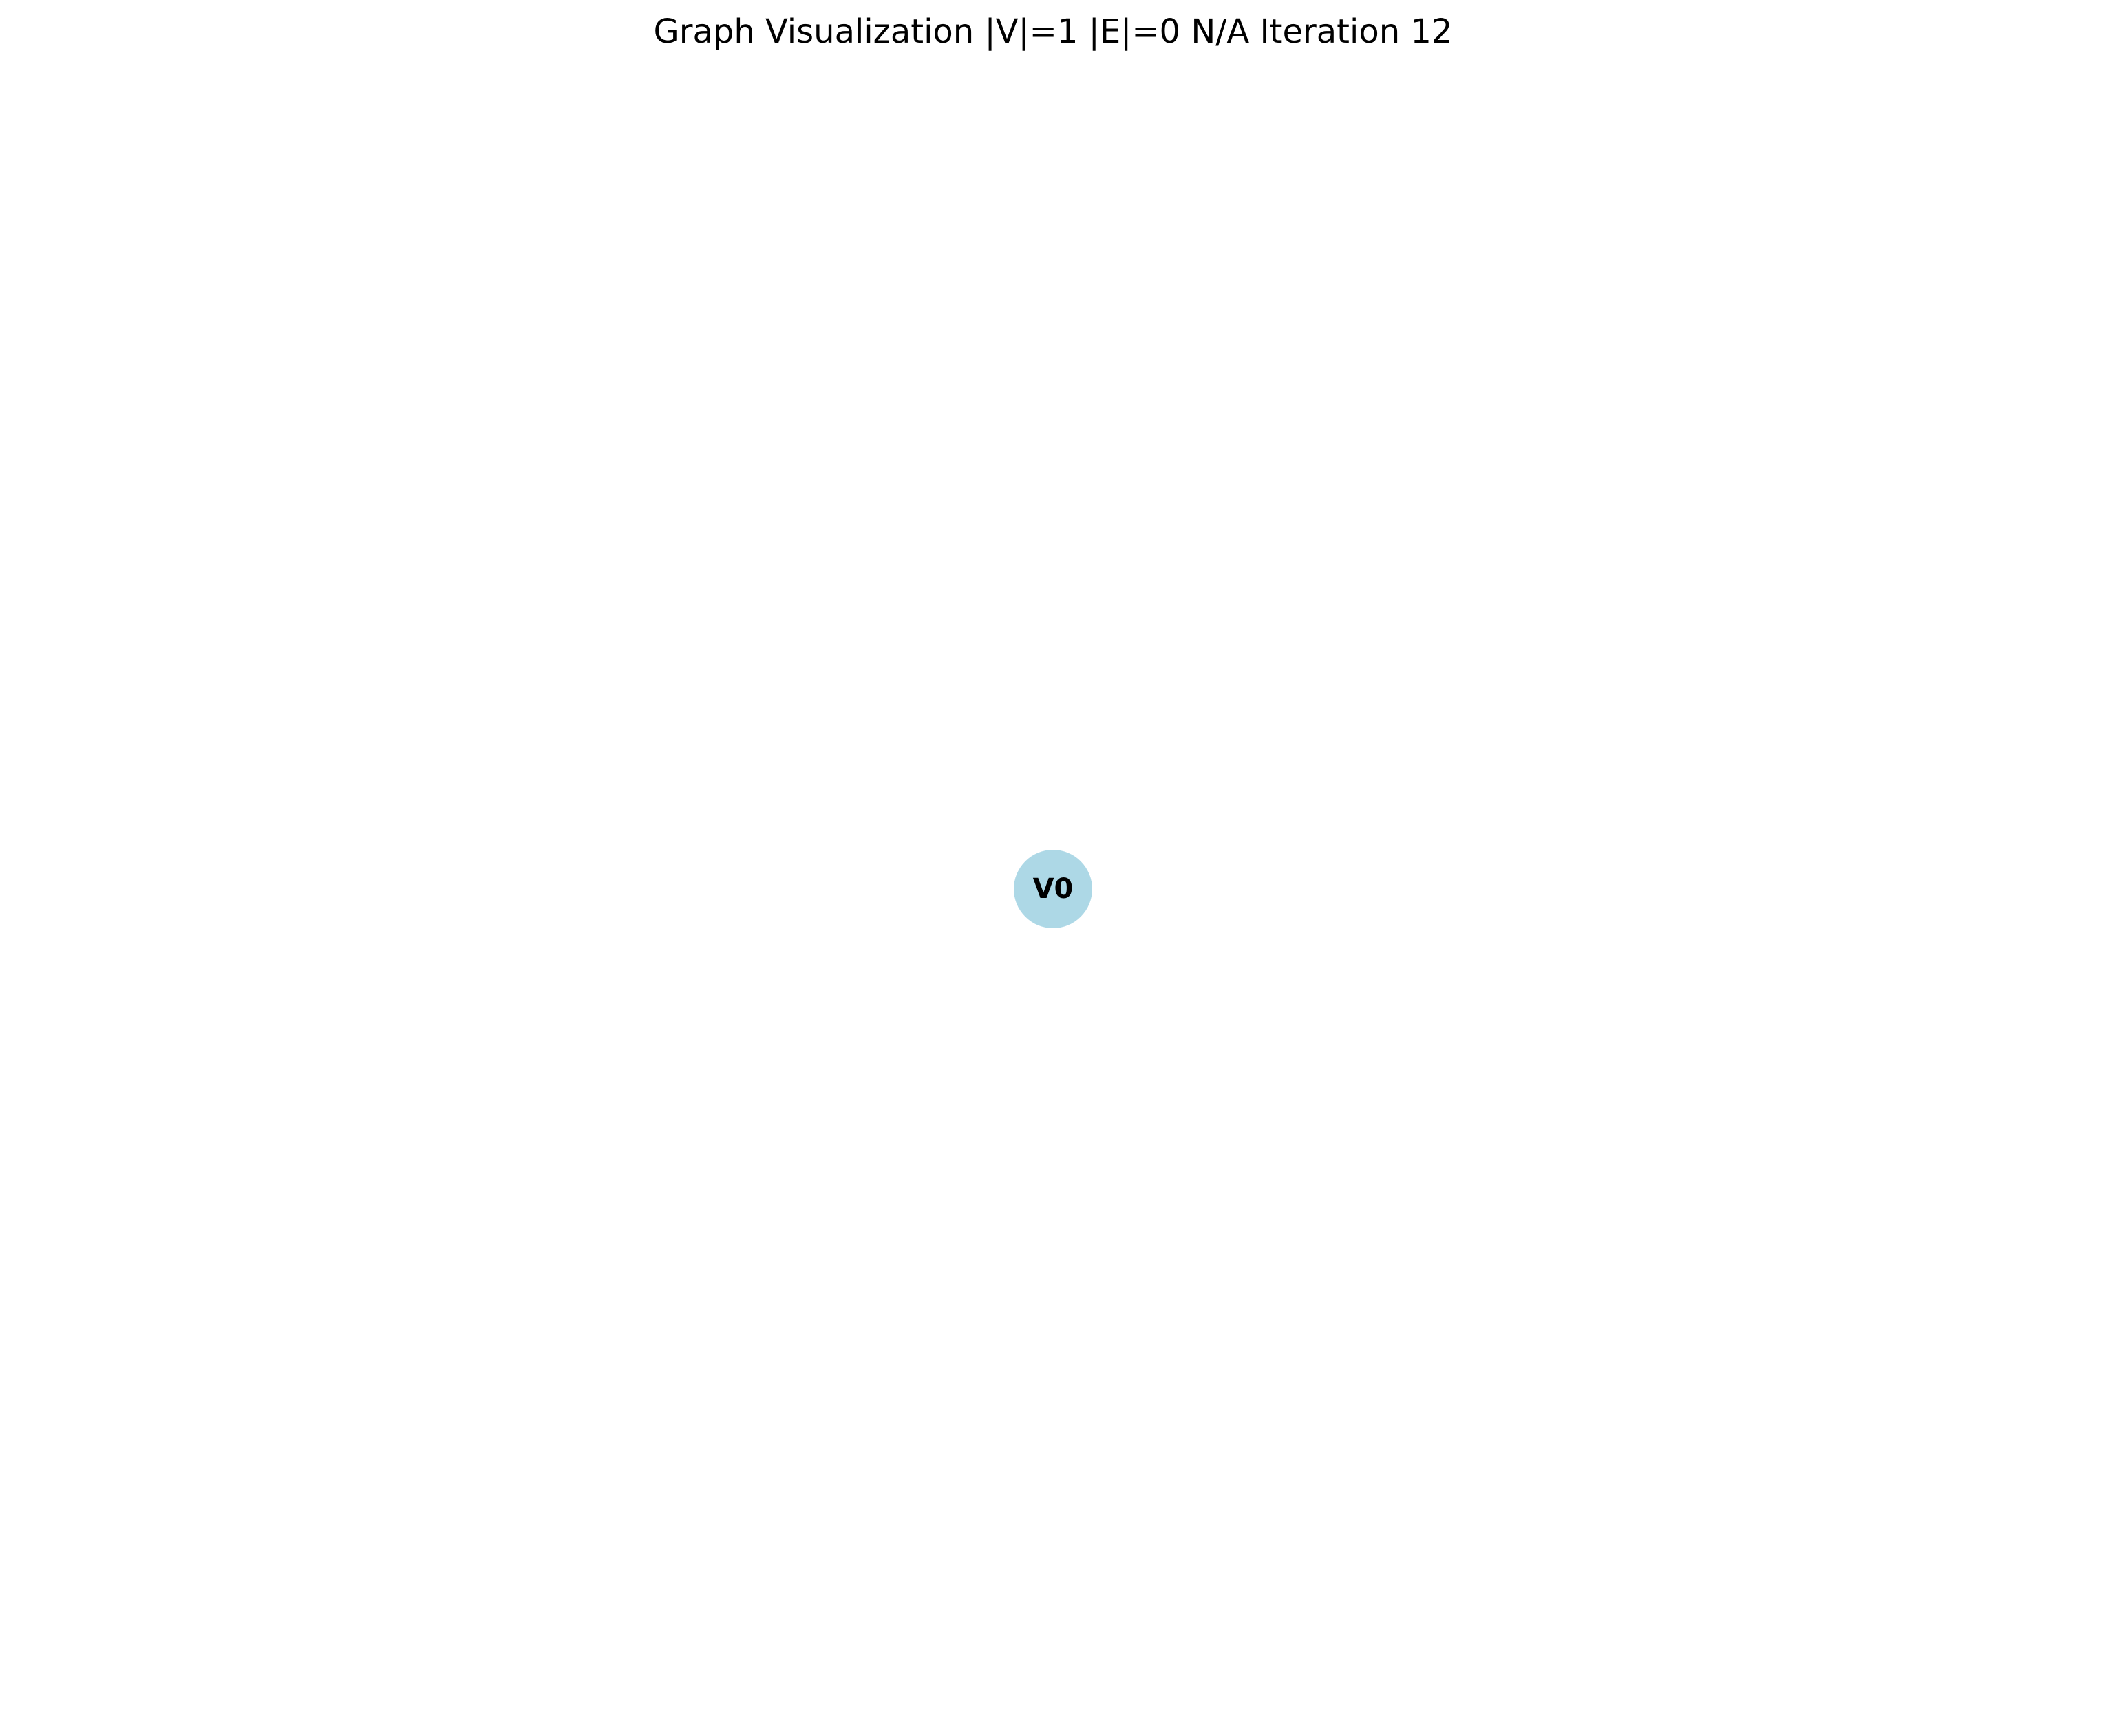 This screenshot has width=2106, height=1736. I want to click on nodes-layer: V0, so click(1053, 889).